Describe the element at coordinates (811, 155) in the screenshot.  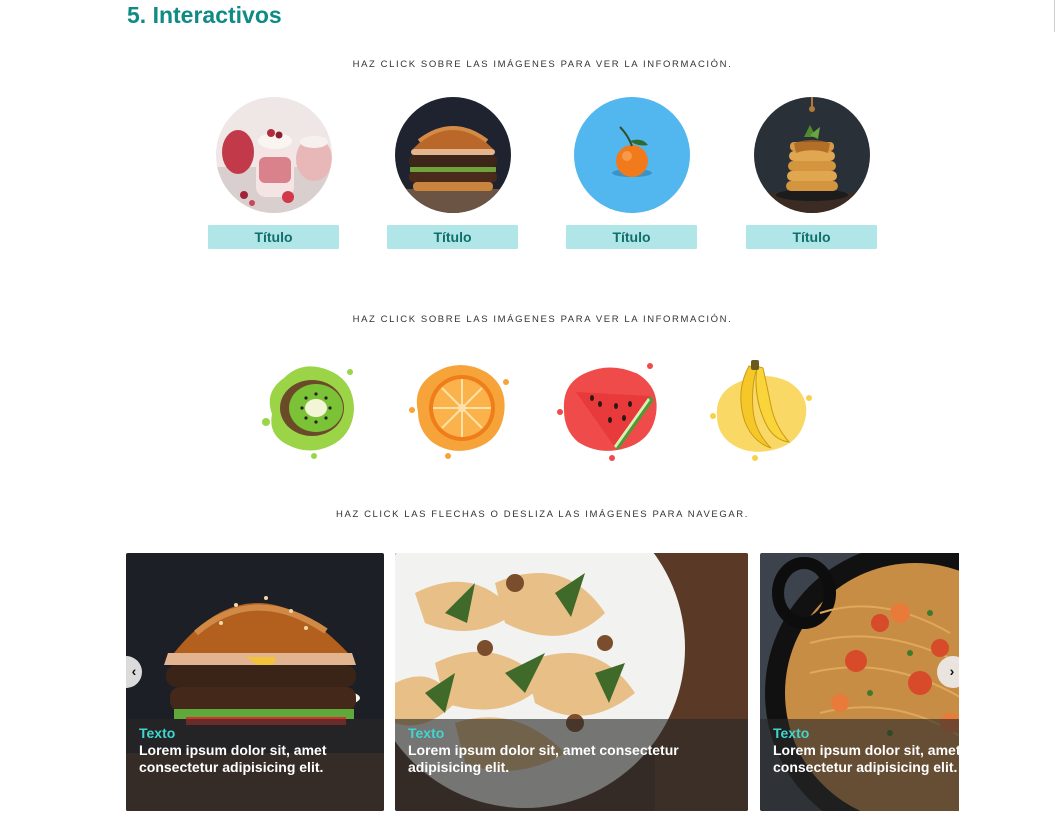
I see `circle-image-pancakes` at that location.